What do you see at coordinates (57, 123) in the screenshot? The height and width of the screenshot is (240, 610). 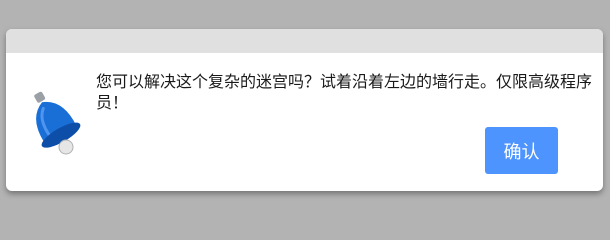 I see `bell-icon` at bounding box center [57, 123].